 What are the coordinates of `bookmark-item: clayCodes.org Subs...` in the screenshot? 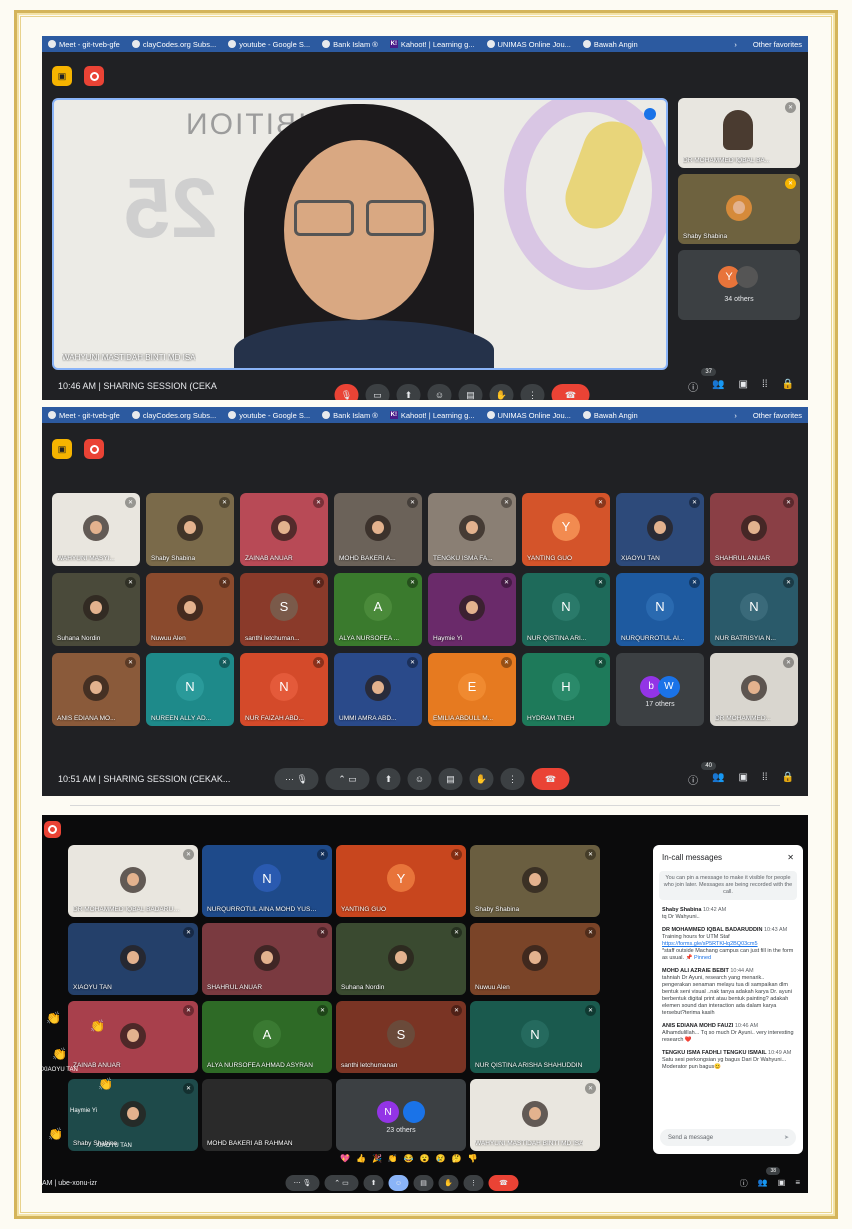 It's located at (173, 44).